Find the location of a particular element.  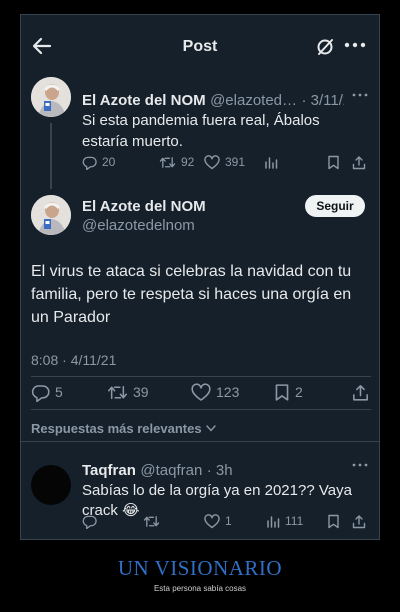

retweet-button: 39 is located at coordinates (128, 392).